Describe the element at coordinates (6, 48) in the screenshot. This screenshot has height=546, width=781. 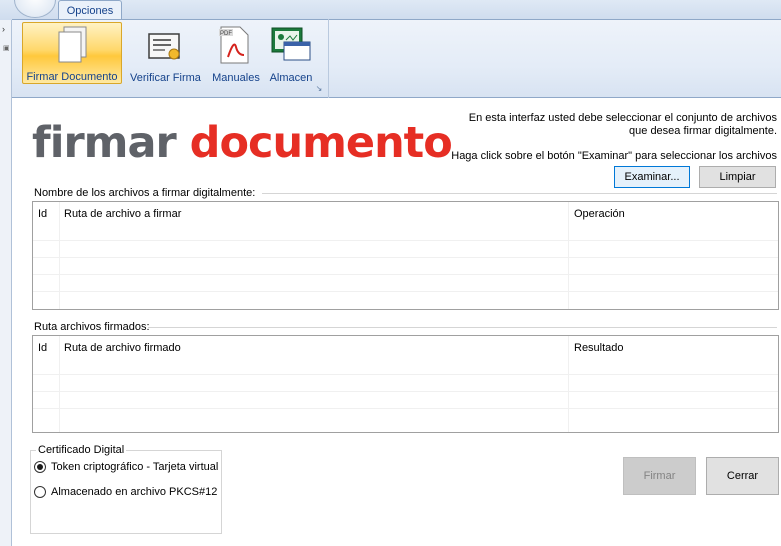
I see `pin-icon: ▣` at that location.